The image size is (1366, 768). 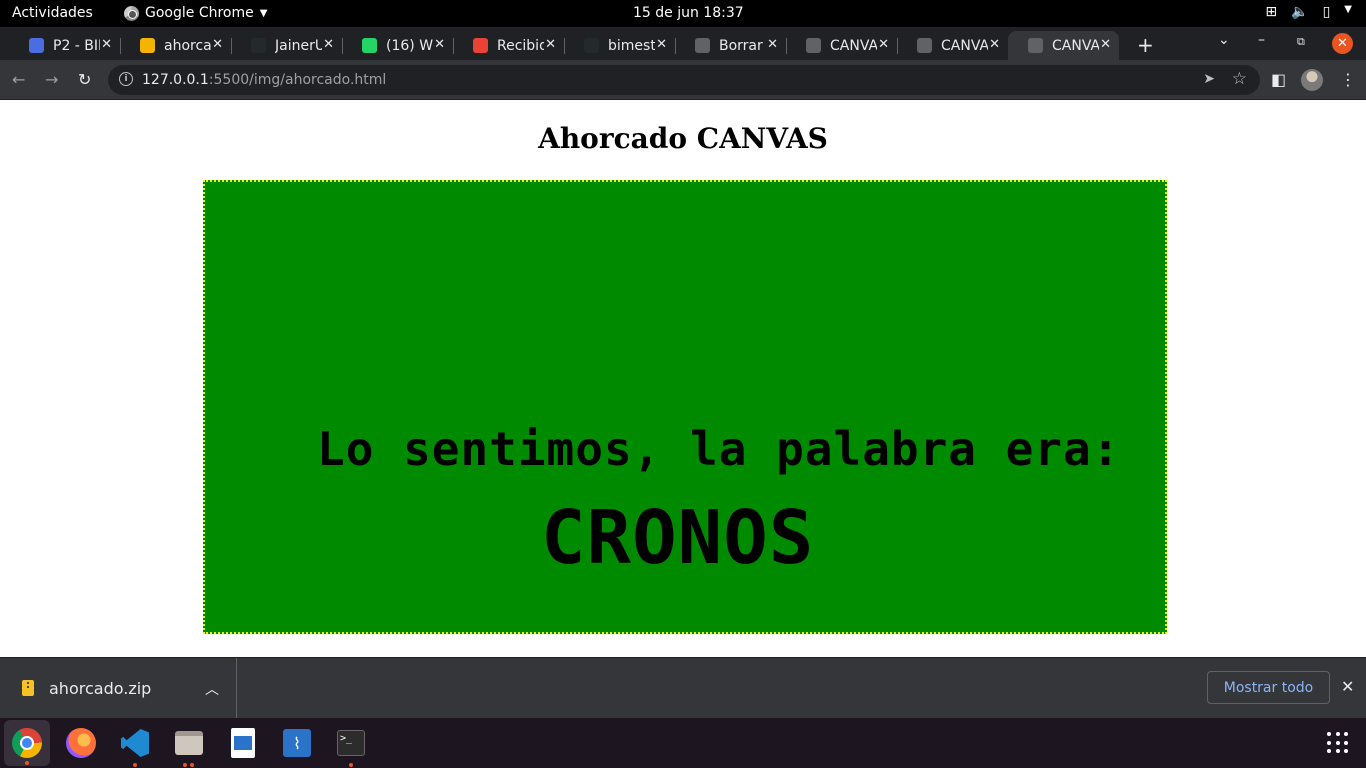 I want to click on app-menu-label: Google Chrome, so click(x=199, y=13).